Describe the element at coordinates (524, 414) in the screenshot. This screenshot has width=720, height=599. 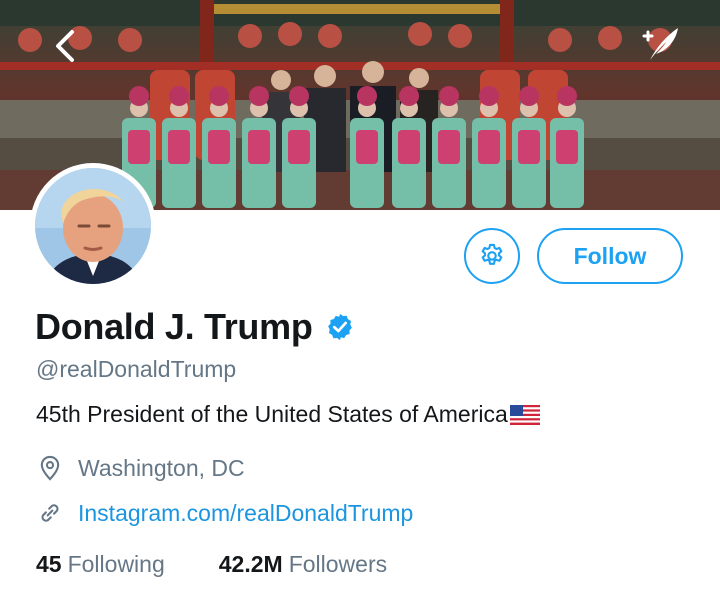
I see `us-flag-emoji` at that location.